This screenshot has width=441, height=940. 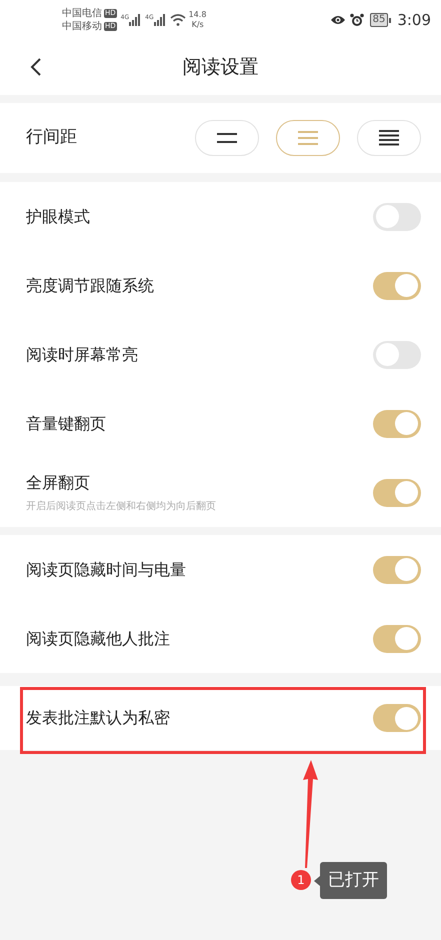 I want to click on network-speed: 14.8, so click(x=197, y=15).